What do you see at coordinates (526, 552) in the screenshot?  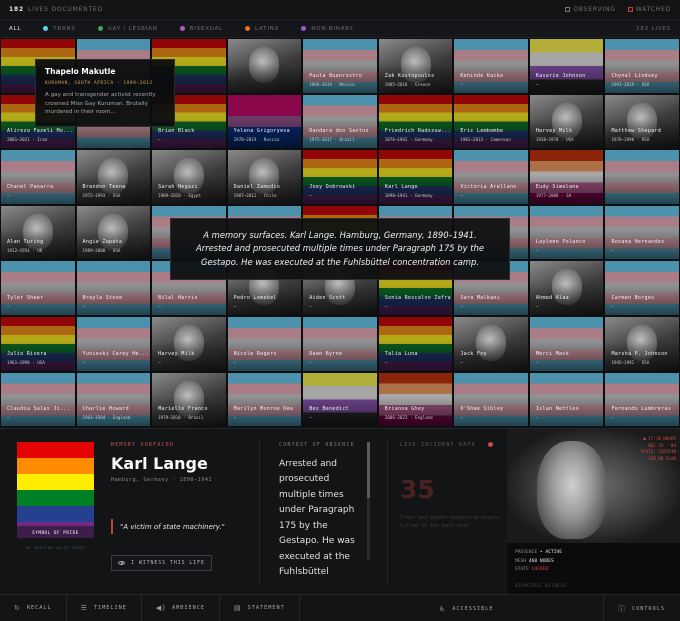 I see `presence-label: PRESENCE` at bounding box center [526, 552].